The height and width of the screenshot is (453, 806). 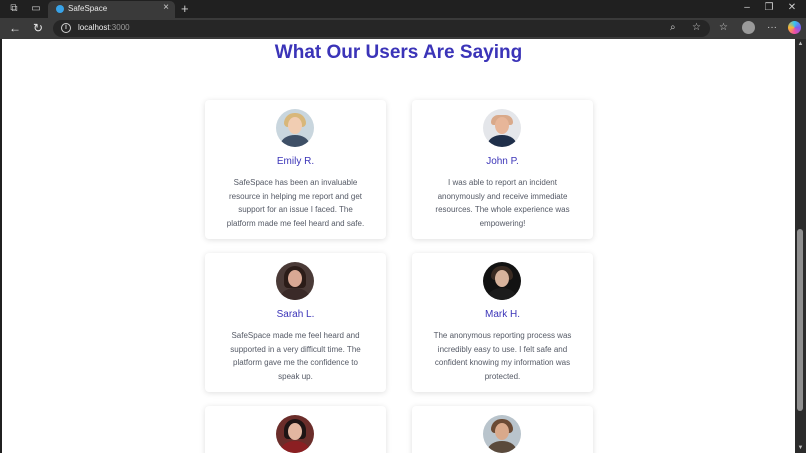 What do you see at coordinates (800, 44) in the screenshot?
I see `scroll-up-arrow-icon: ▲` at bounding box center [800, 44].